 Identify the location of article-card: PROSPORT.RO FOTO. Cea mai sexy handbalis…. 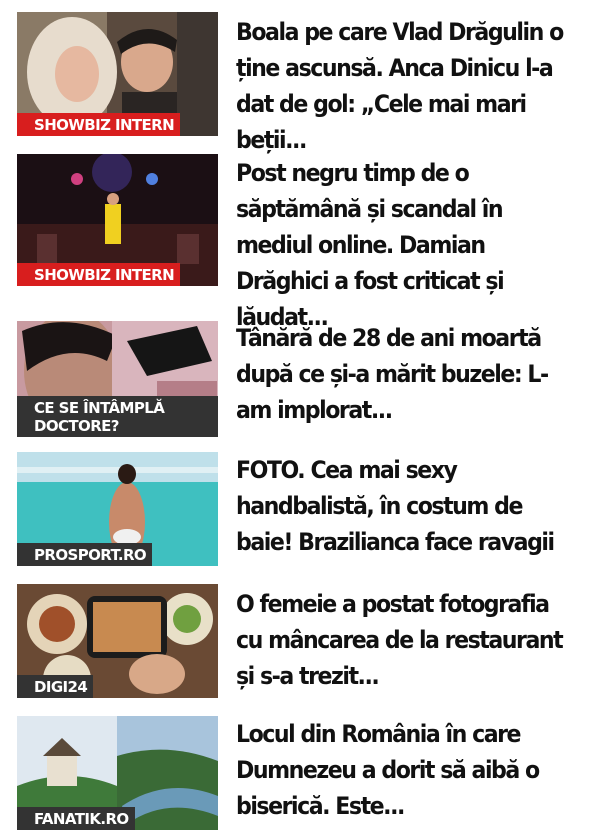
(303, 514).